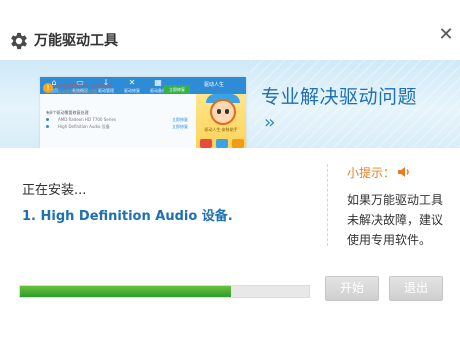 Image resolution: width=460 pixels, height=340 pixels. What do you see at coordinates (416, 288) in the screenshot?
I see `exit-button: 退出` at bounding box center [416, 288].